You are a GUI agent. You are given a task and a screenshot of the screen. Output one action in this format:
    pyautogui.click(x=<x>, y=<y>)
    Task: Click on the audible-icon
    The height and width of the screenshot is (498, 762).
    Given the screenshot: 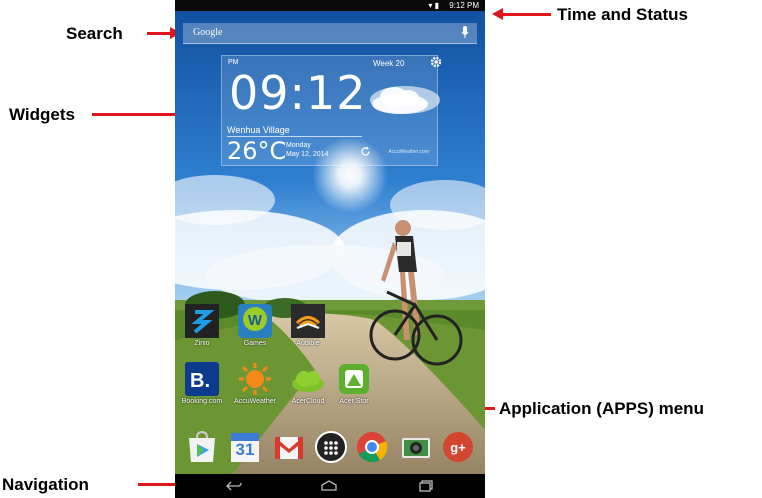 What is the action you would take?
    pyautogui.click(x=308, y=321)
    